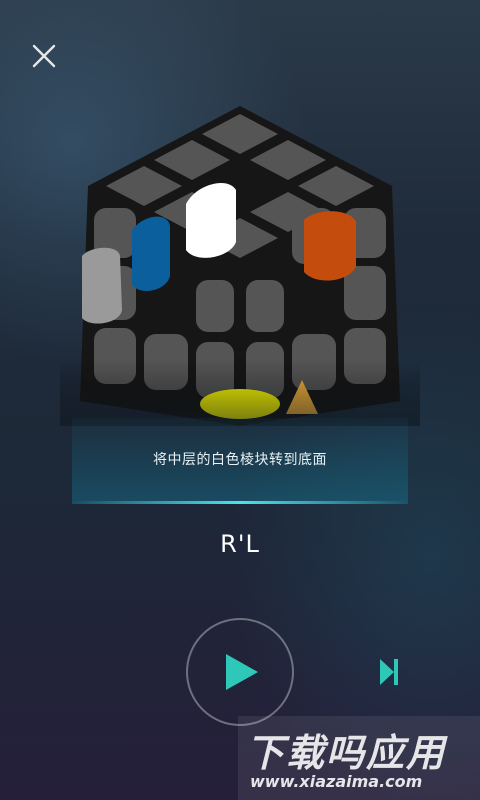 The width and height of the screenshot is (480, 800). I want to click on watermark-url: www.xiazaima.com, so click(336, 781).